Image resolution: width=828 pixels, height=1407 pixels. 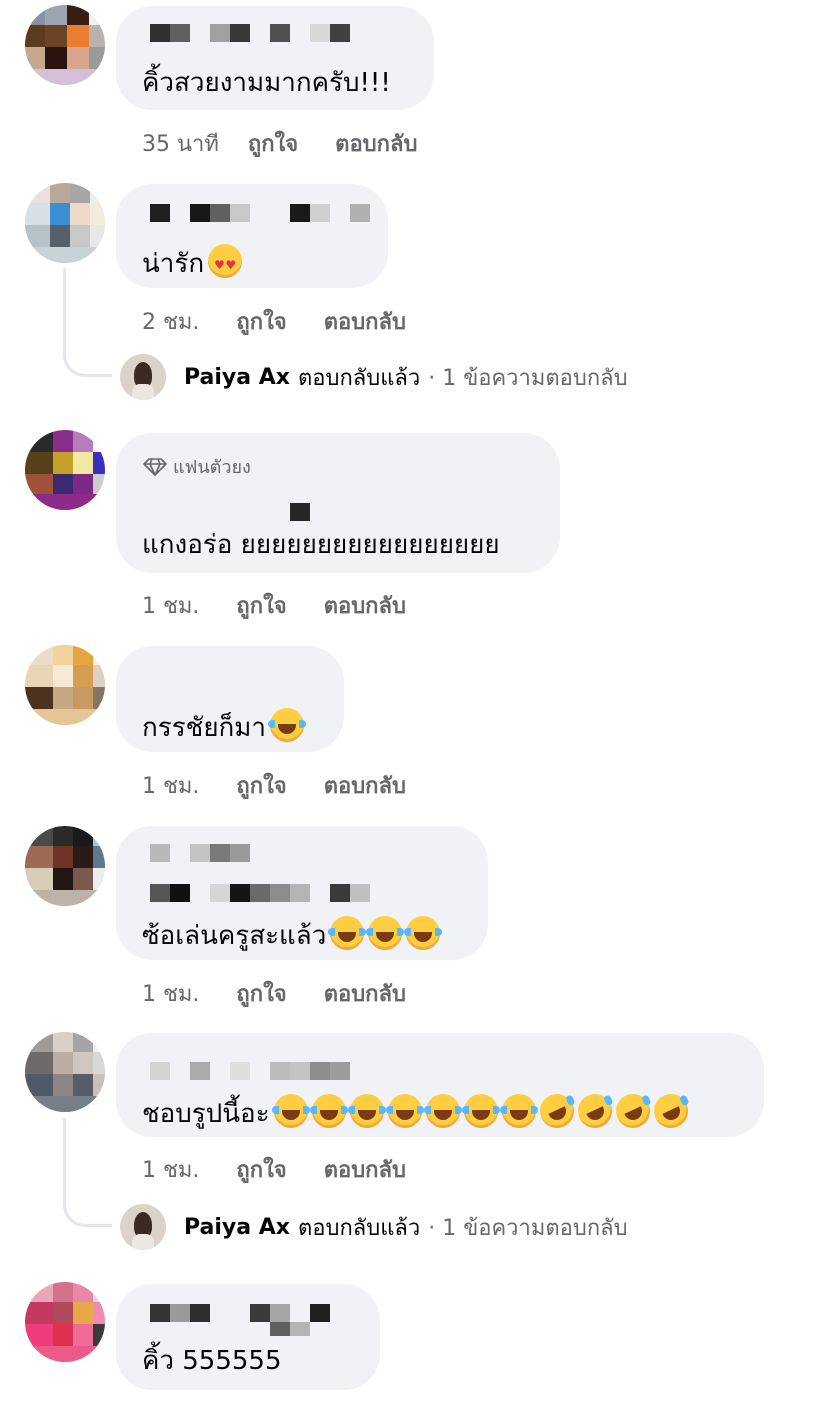 What do you see at coordinates (180, 144) in the screenshot?
I see `comment-timestamp: 35 นาที` at bounding box center [180, 144].